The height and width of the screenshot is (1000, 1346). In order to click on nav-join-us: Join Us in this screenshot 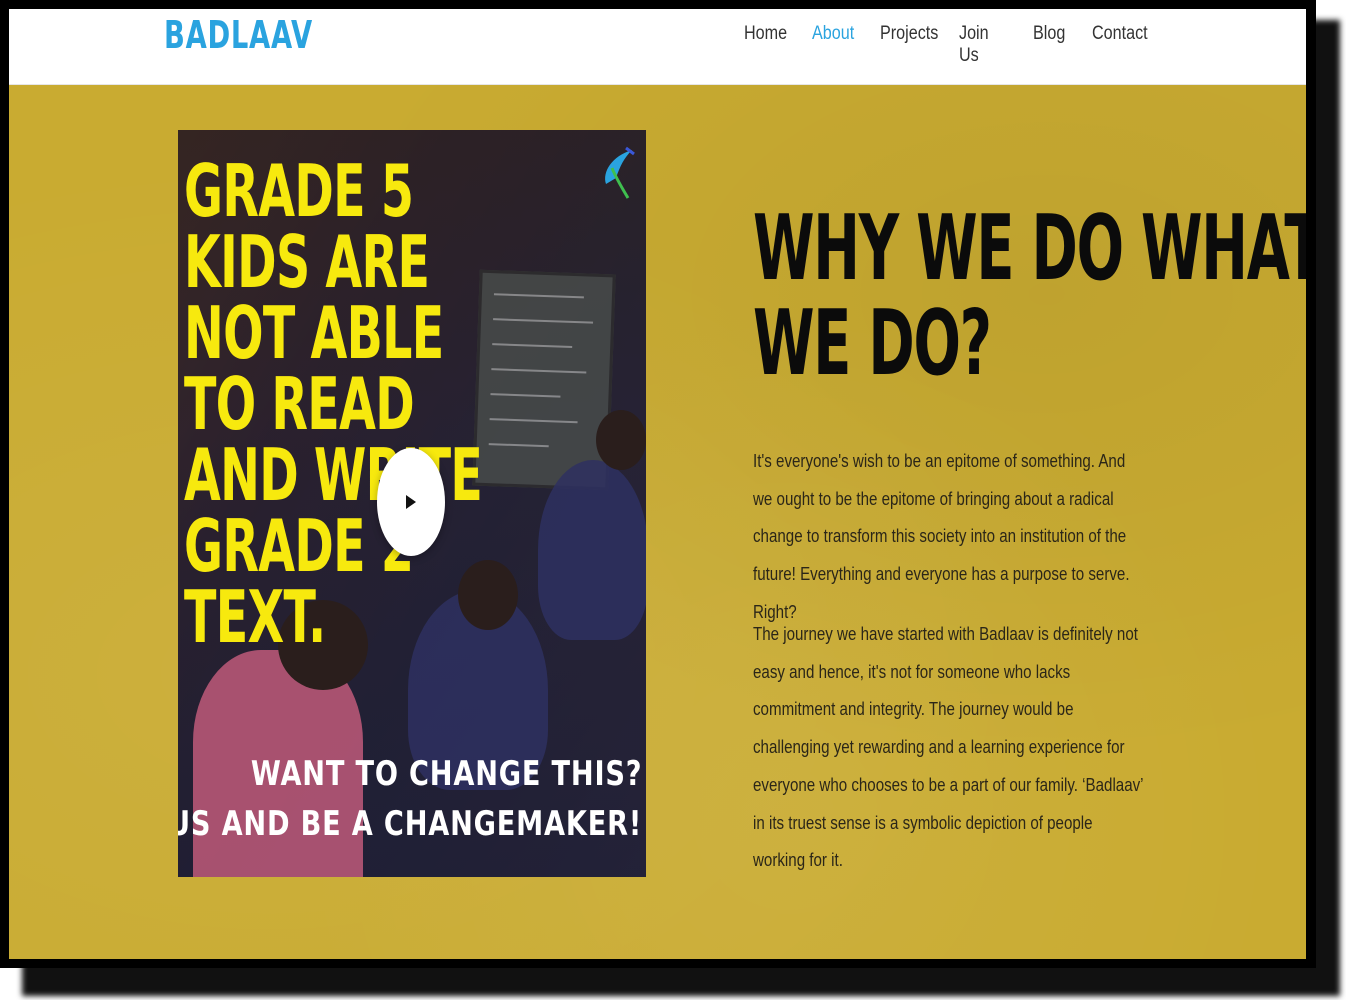, I will do `click(980, 45)`.